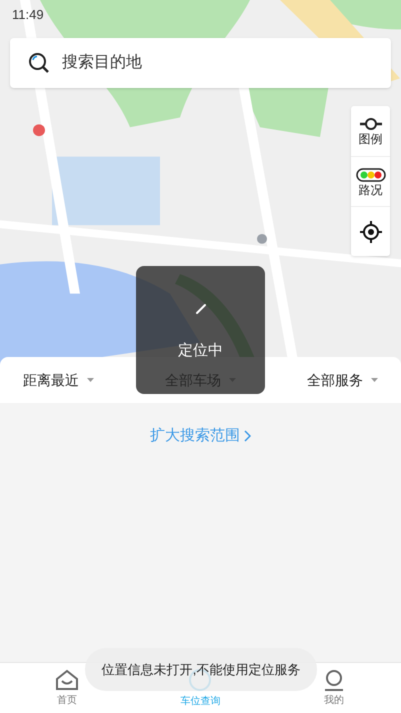 Image resolution: width=401 pixels, height=713 pixels. What do you see at coordinates (200, 351) in the screenshot?
I see `loading-text: 定位中` at bounding box center [200, 351].